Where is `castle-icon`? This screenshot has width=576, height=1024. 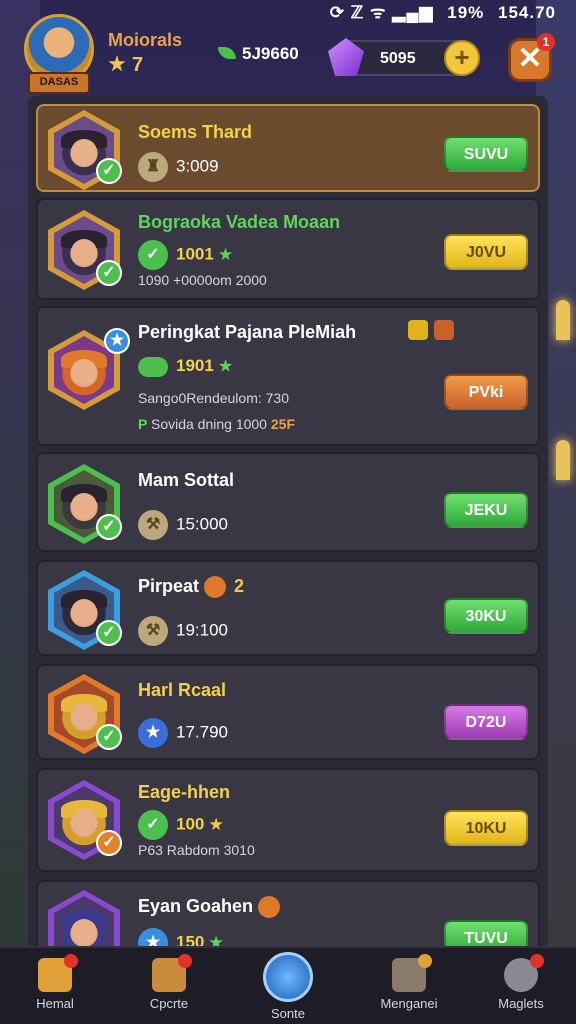 castle-icon is located at coordinates (172, 973).